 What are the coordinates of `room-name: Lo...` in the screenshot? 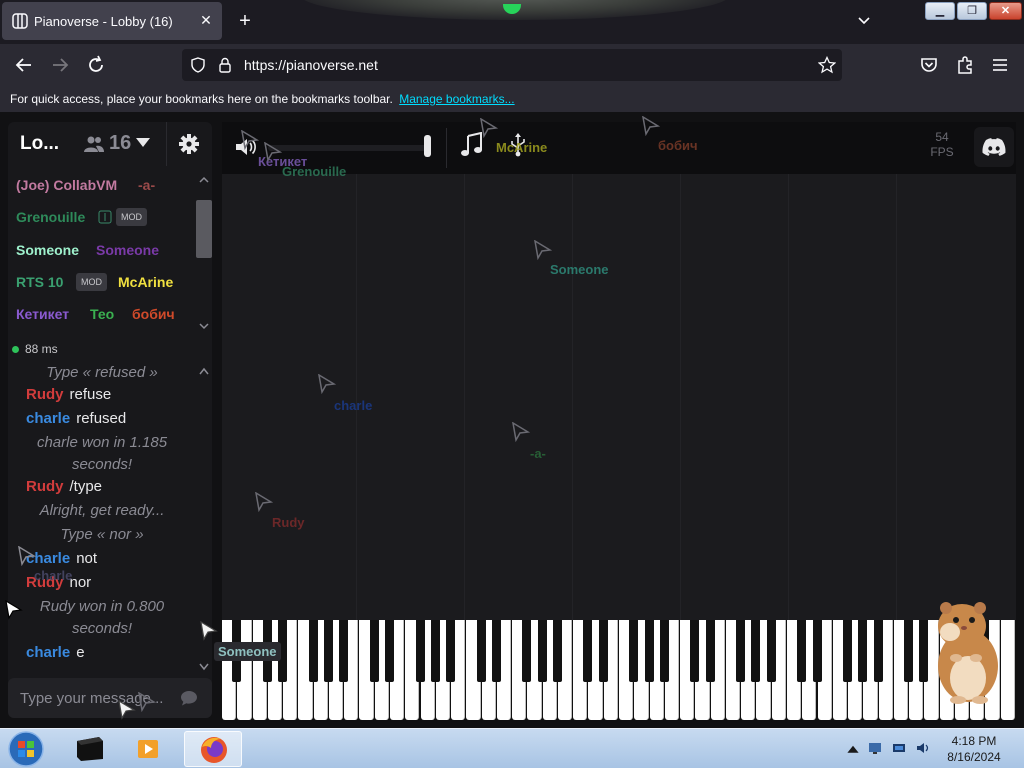 It's located at (39, 144).